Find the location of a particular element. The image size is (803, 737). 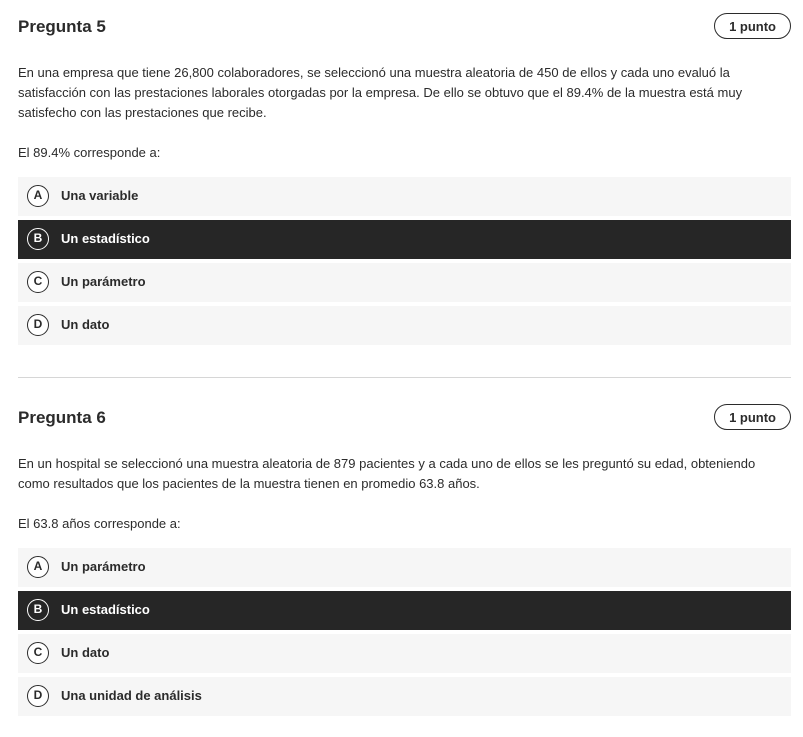

option-a: A Una variable is located at coordinates (404, 196).